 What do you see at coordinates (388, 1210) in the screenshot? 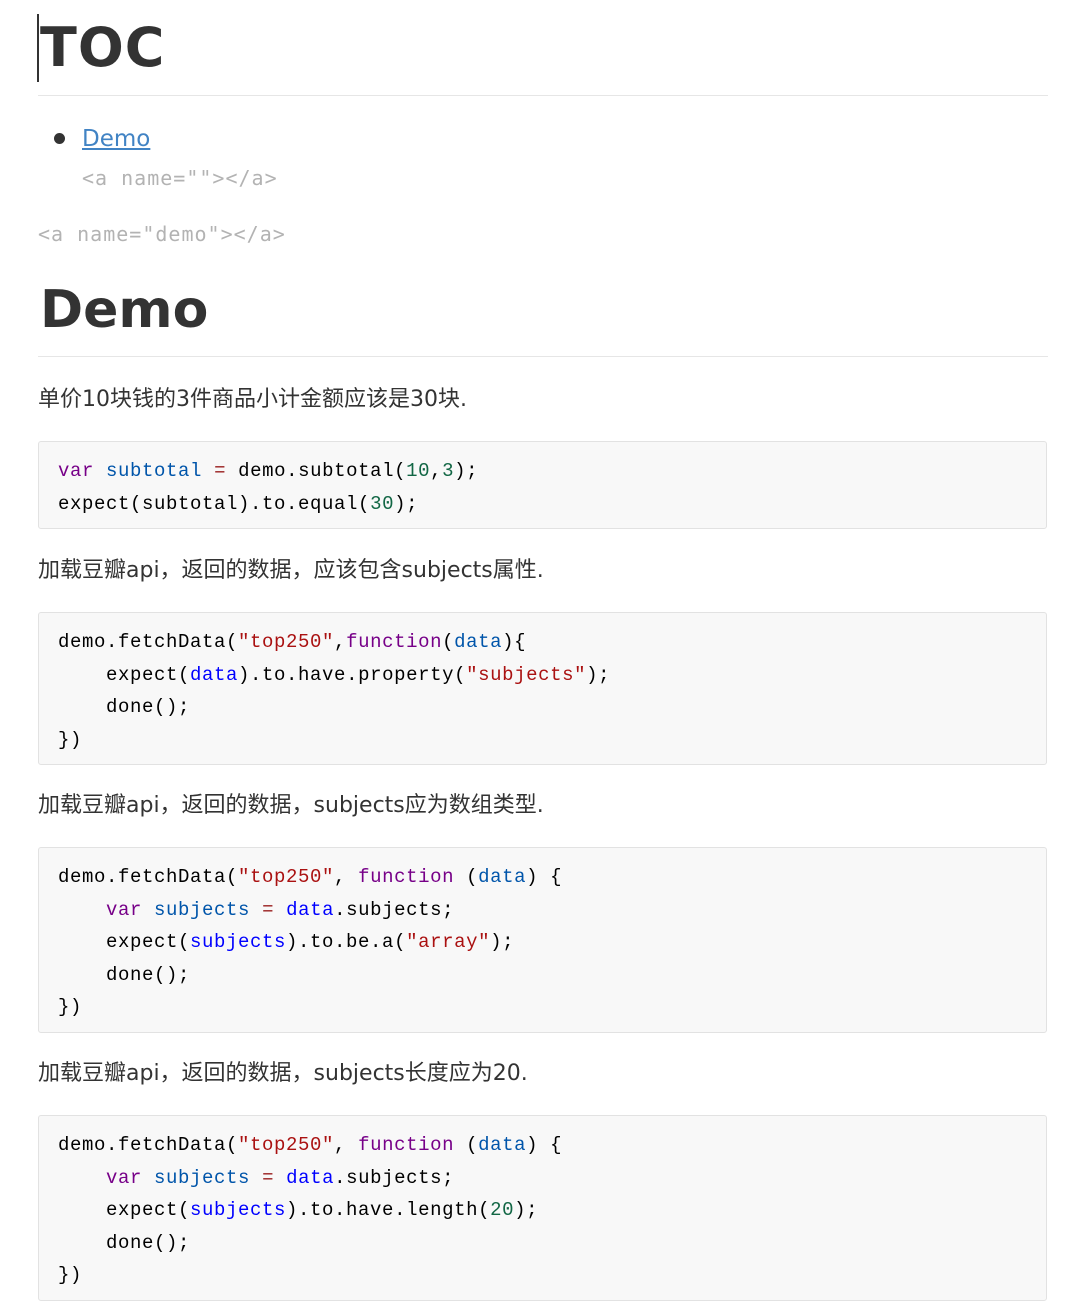
I see `code-token: ).to.have.length(` at bounding box center [388, 1210].